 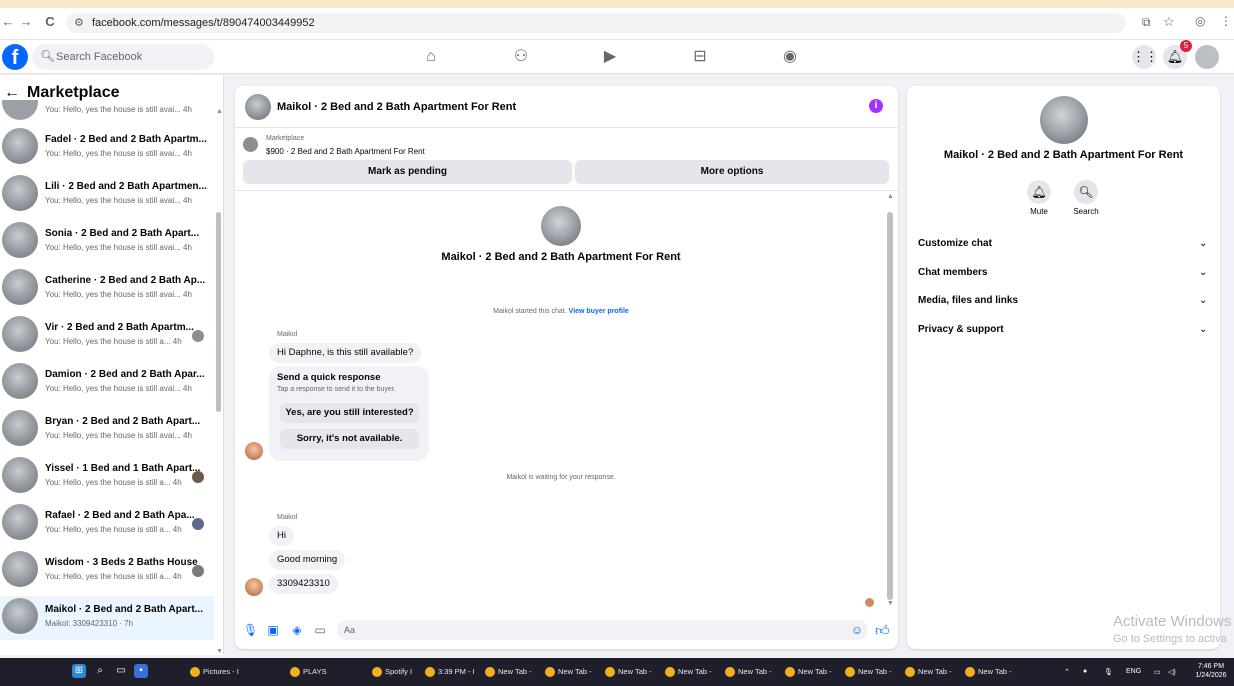 What do you see at coordinates (431, 57) in the screenshot?
I see `home-icon: ⌂` at bounding box center [431, 57].